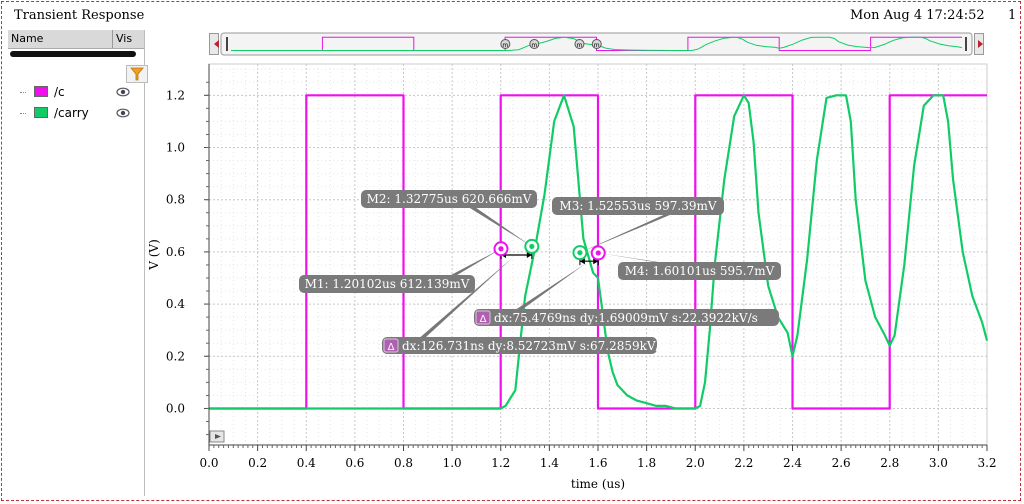 This screenshot has width=1024, height=504. What do you see at coordinates (449, 199) in the screenshot?
I see `marker-label: M2: 1.32775us 620.666mV` at bounding box center [449, 199].